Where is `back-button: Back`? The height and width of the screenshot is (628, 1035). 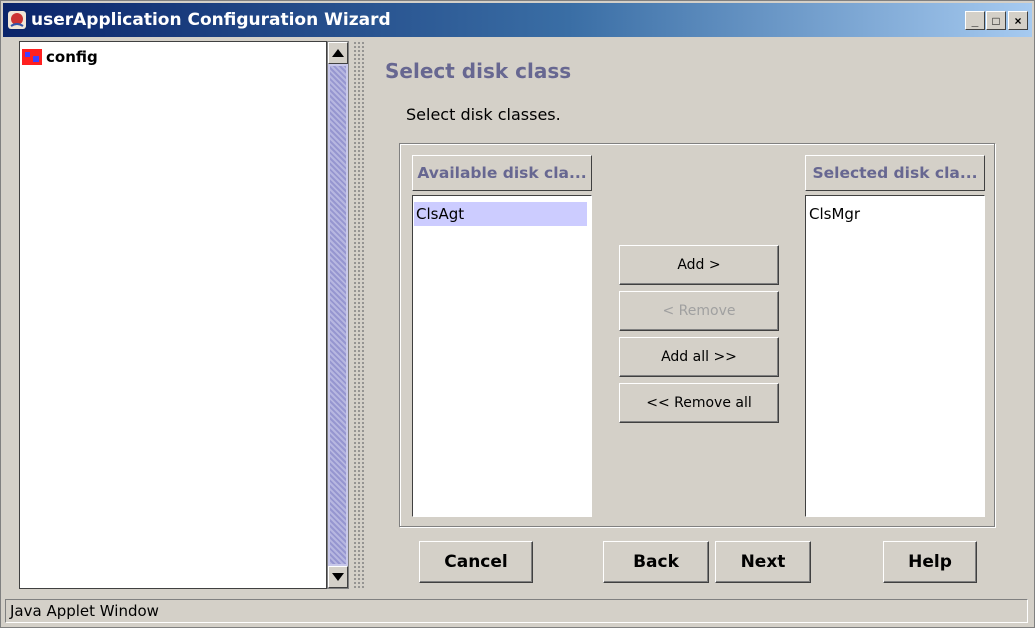 back-button: Back is located at coordinates (656, 562).